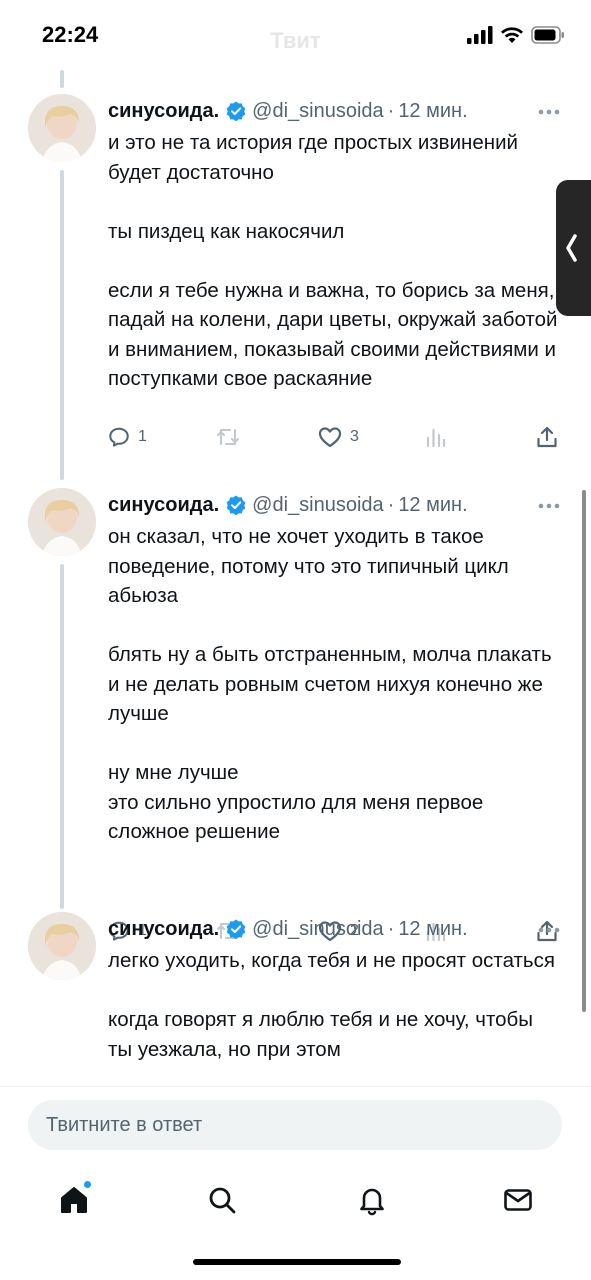 The width and height of the screenshot is (591, 1280). Describe the element at coordinates (142, 436) in the screenshot. I see `reply-count: 1` at that location.